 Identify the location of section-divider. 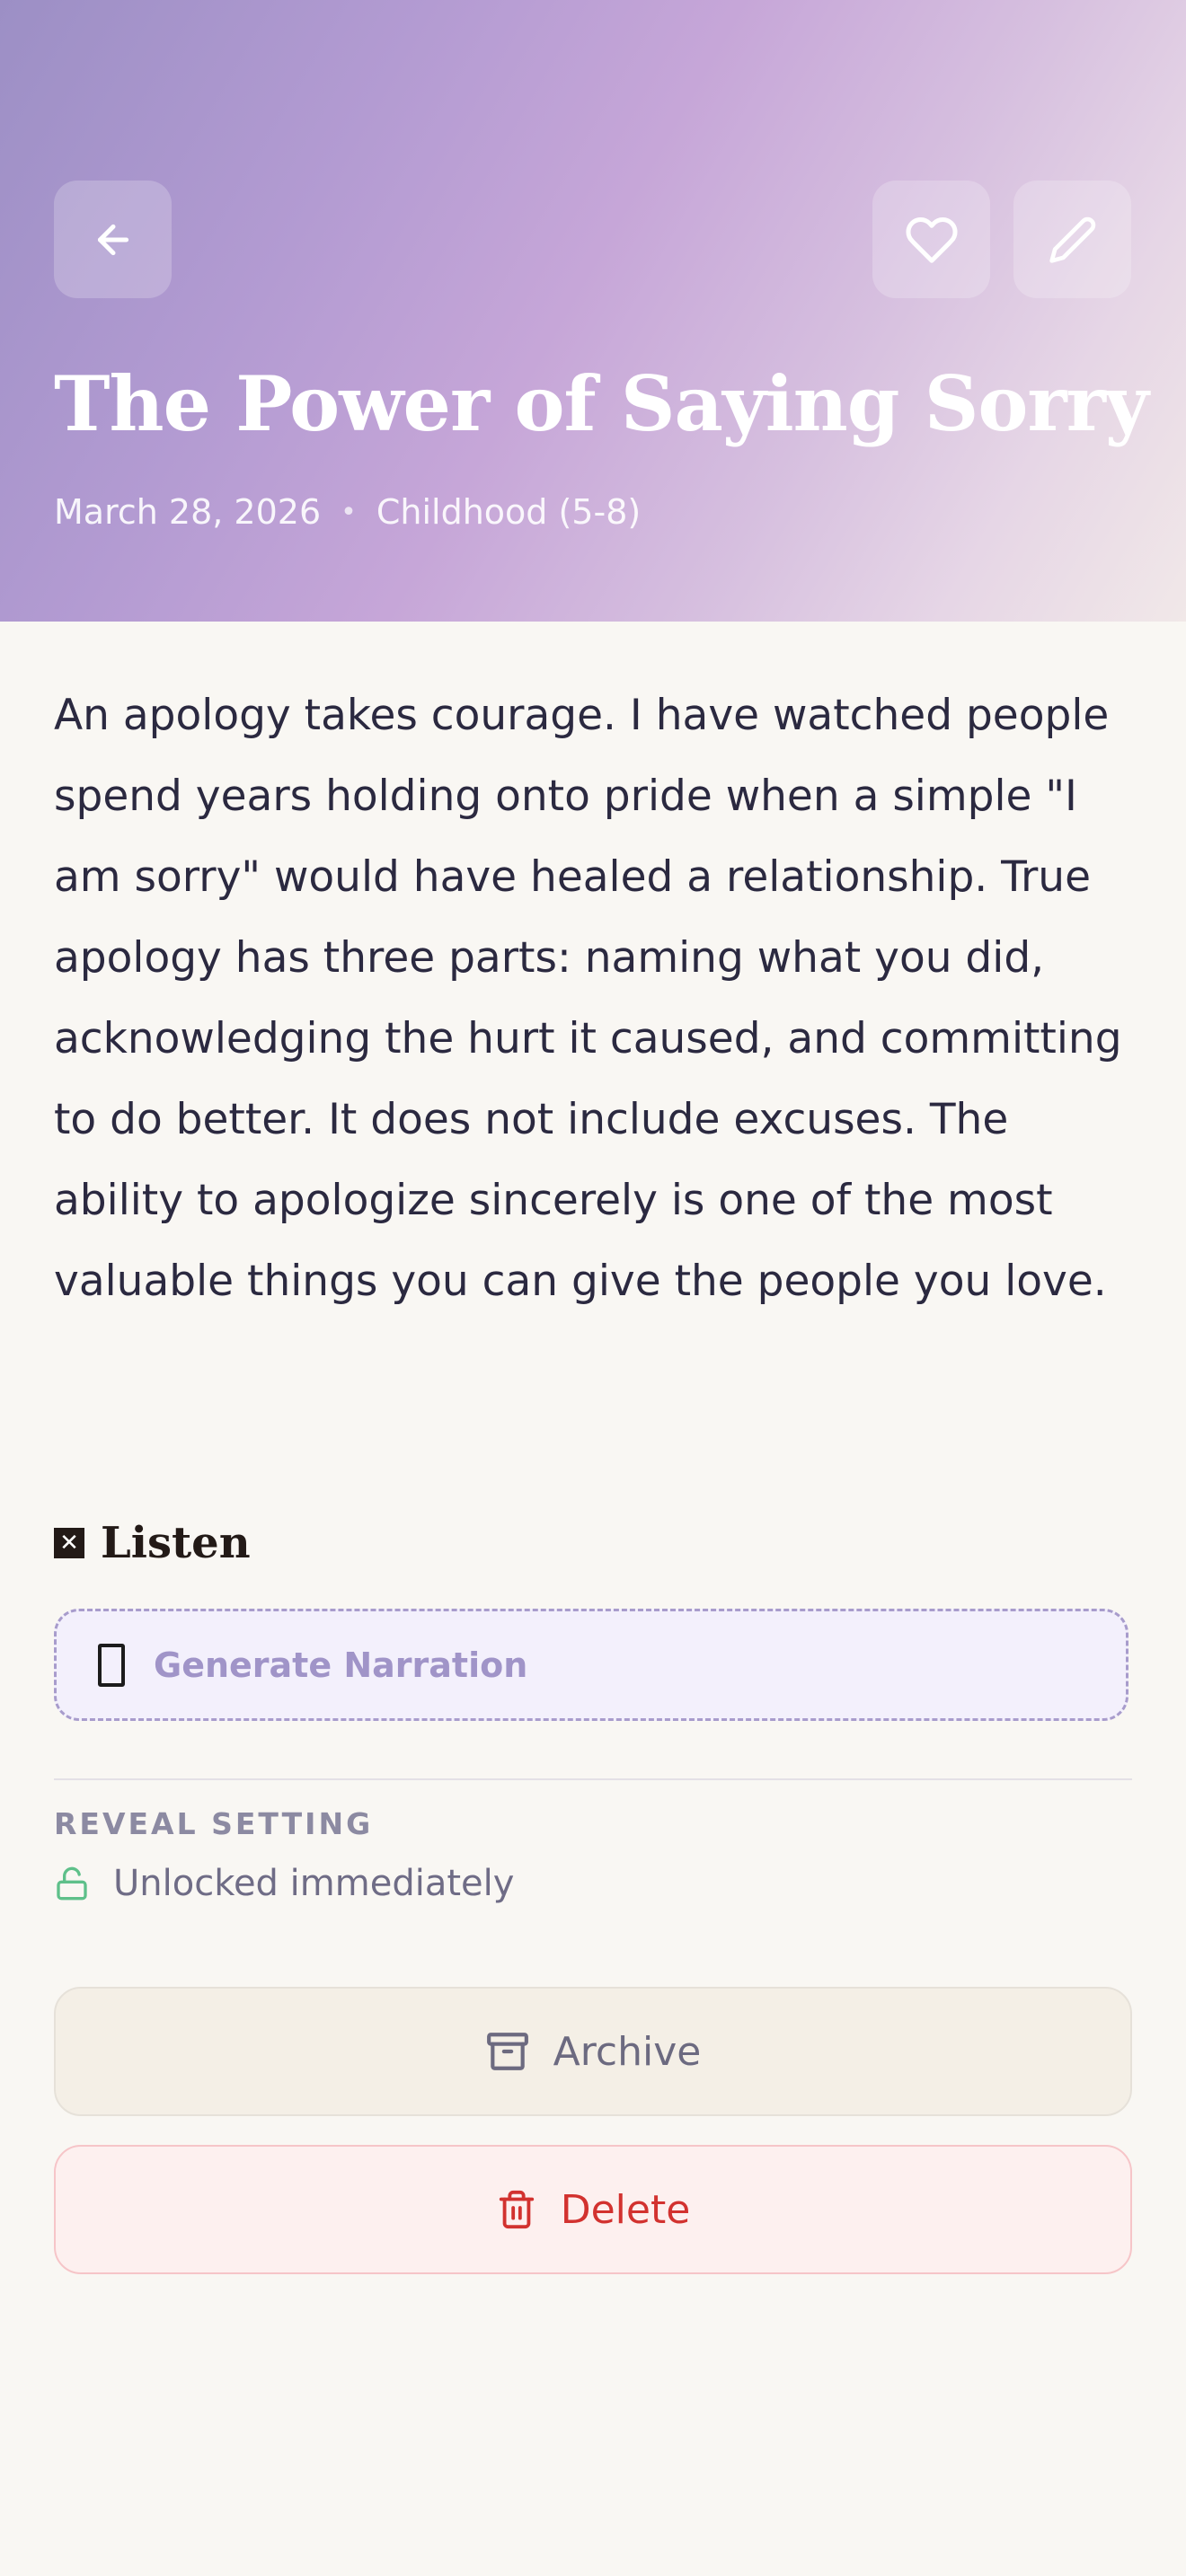
(593, 1779).